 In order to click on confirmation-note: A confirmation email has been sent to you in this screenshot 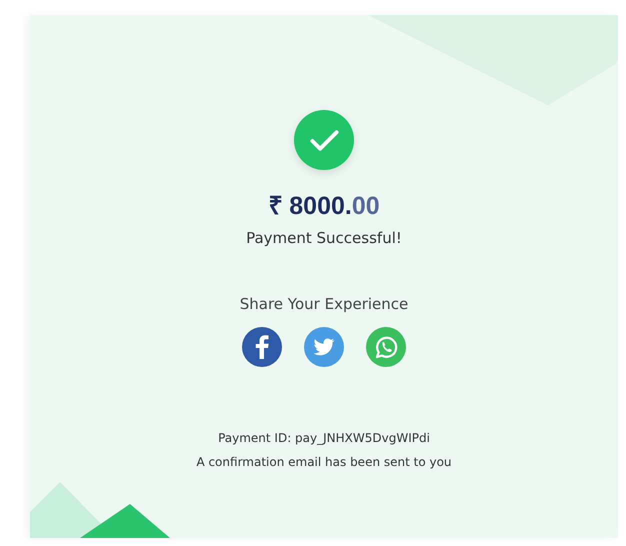, I will do `click(324, 462)`.